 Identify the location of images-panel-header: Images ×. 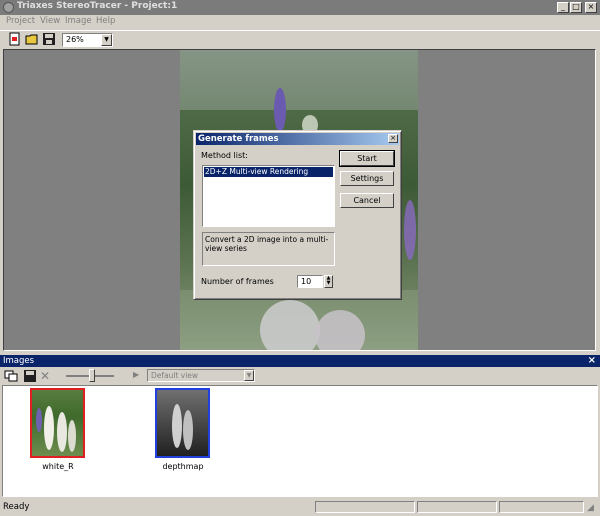
(300, 361).